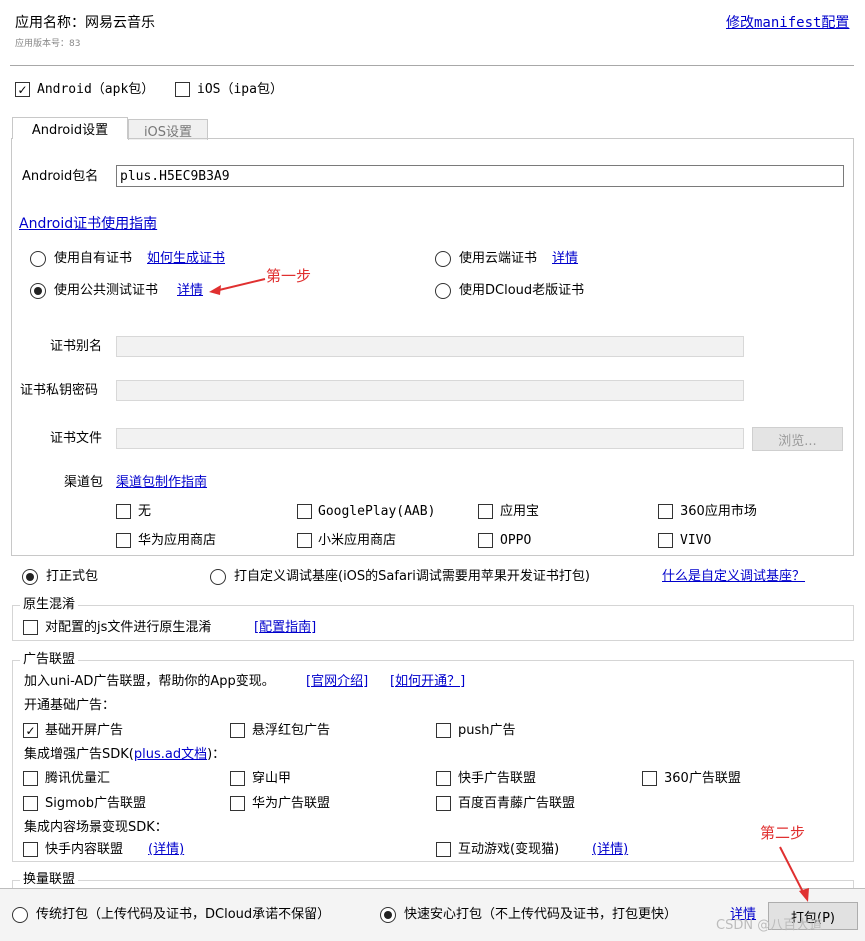  Describe the element at coordinates (769, 925) in the screenshot. I see `csdn-watermark: CSDN @八百大道` at that location.